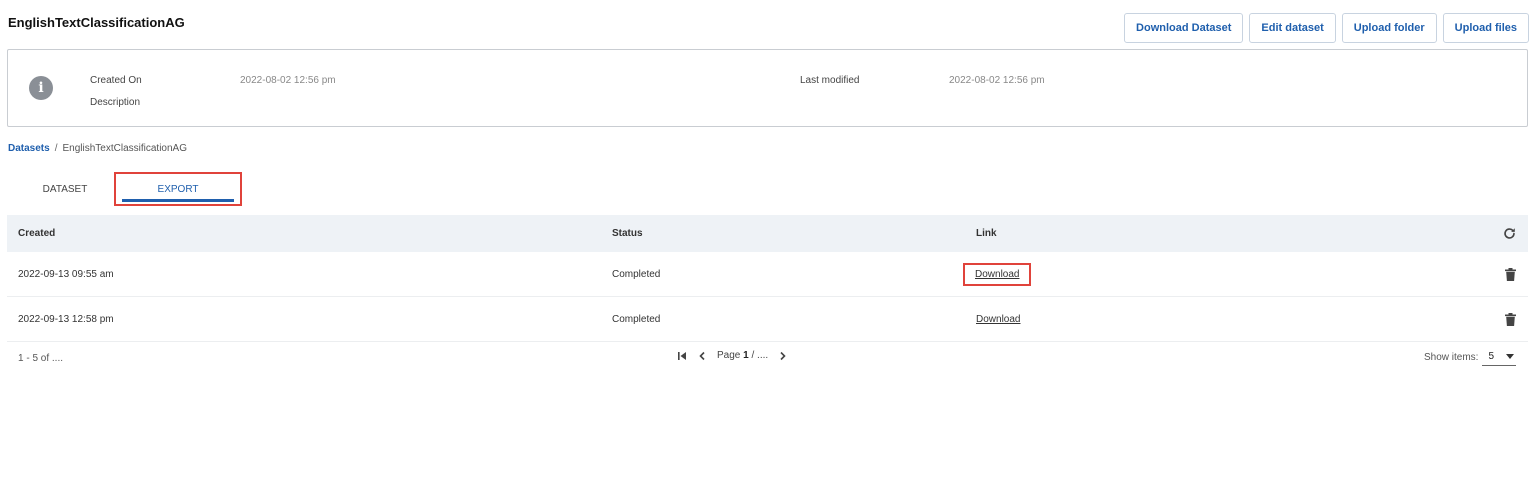 This screenshot has width=1537, height=494. I want to click on table-row: 2022-09-13 12:58 pm Completed Download, so click(767, 319).